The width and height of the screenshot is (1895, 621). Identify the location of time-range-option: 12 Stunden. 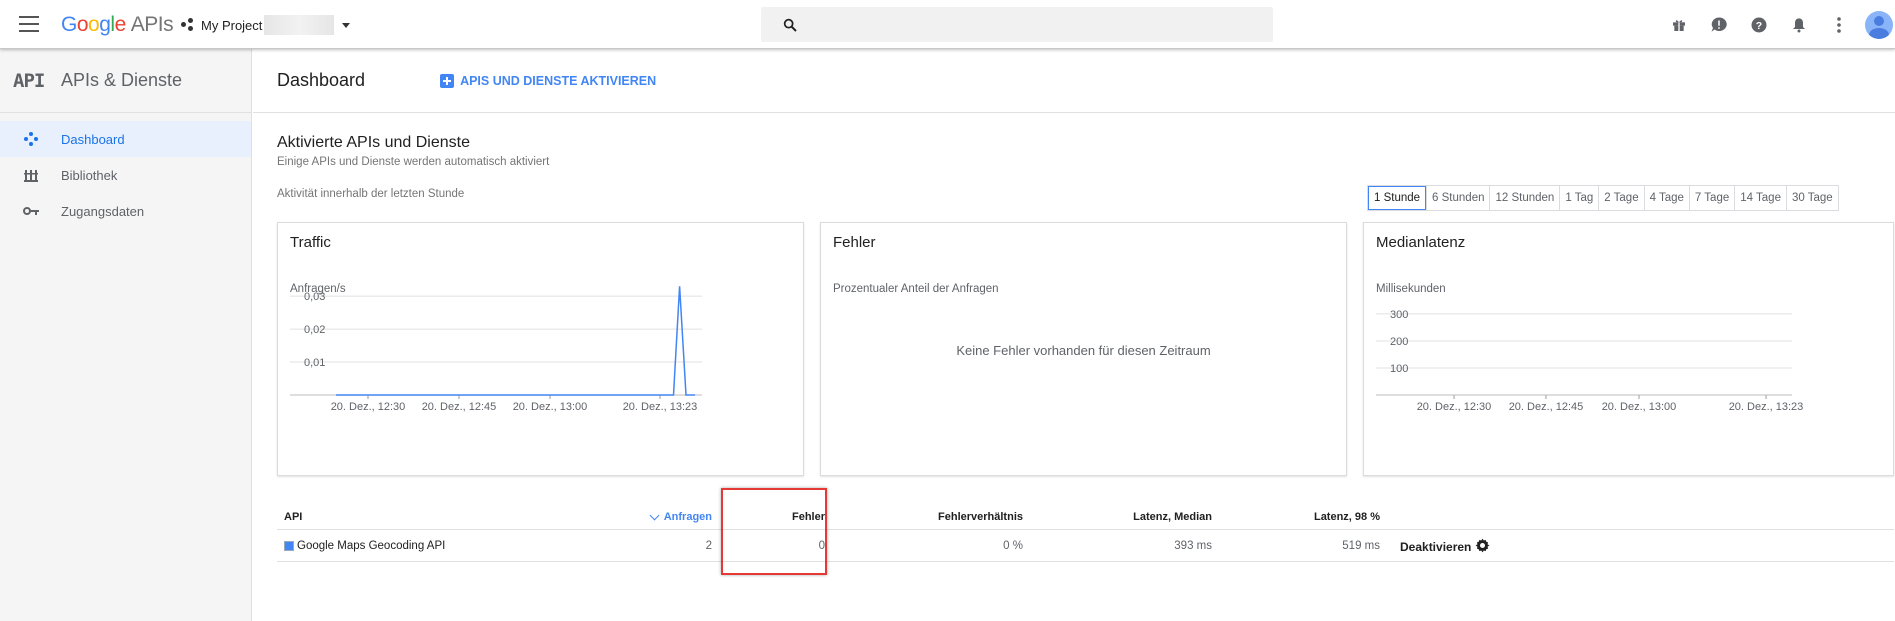
(1524, 198).